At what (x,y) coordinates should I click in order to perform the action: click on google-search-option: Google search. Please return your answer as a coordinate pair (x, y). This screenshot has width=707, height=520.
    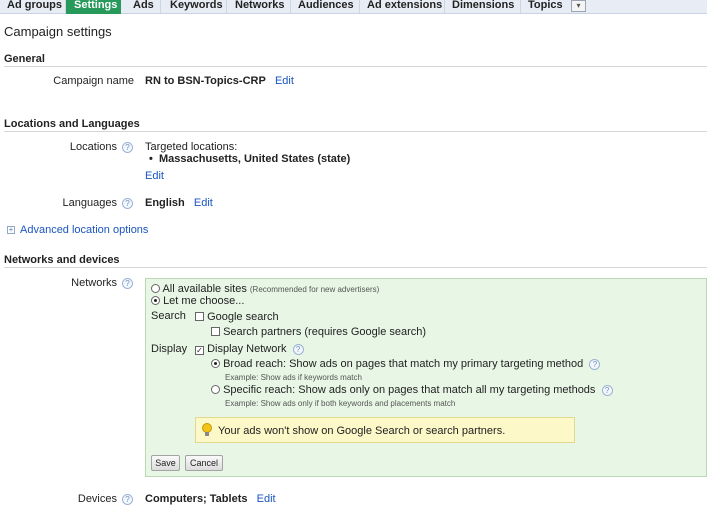
    Looking at the image, I should click on (237, 317).